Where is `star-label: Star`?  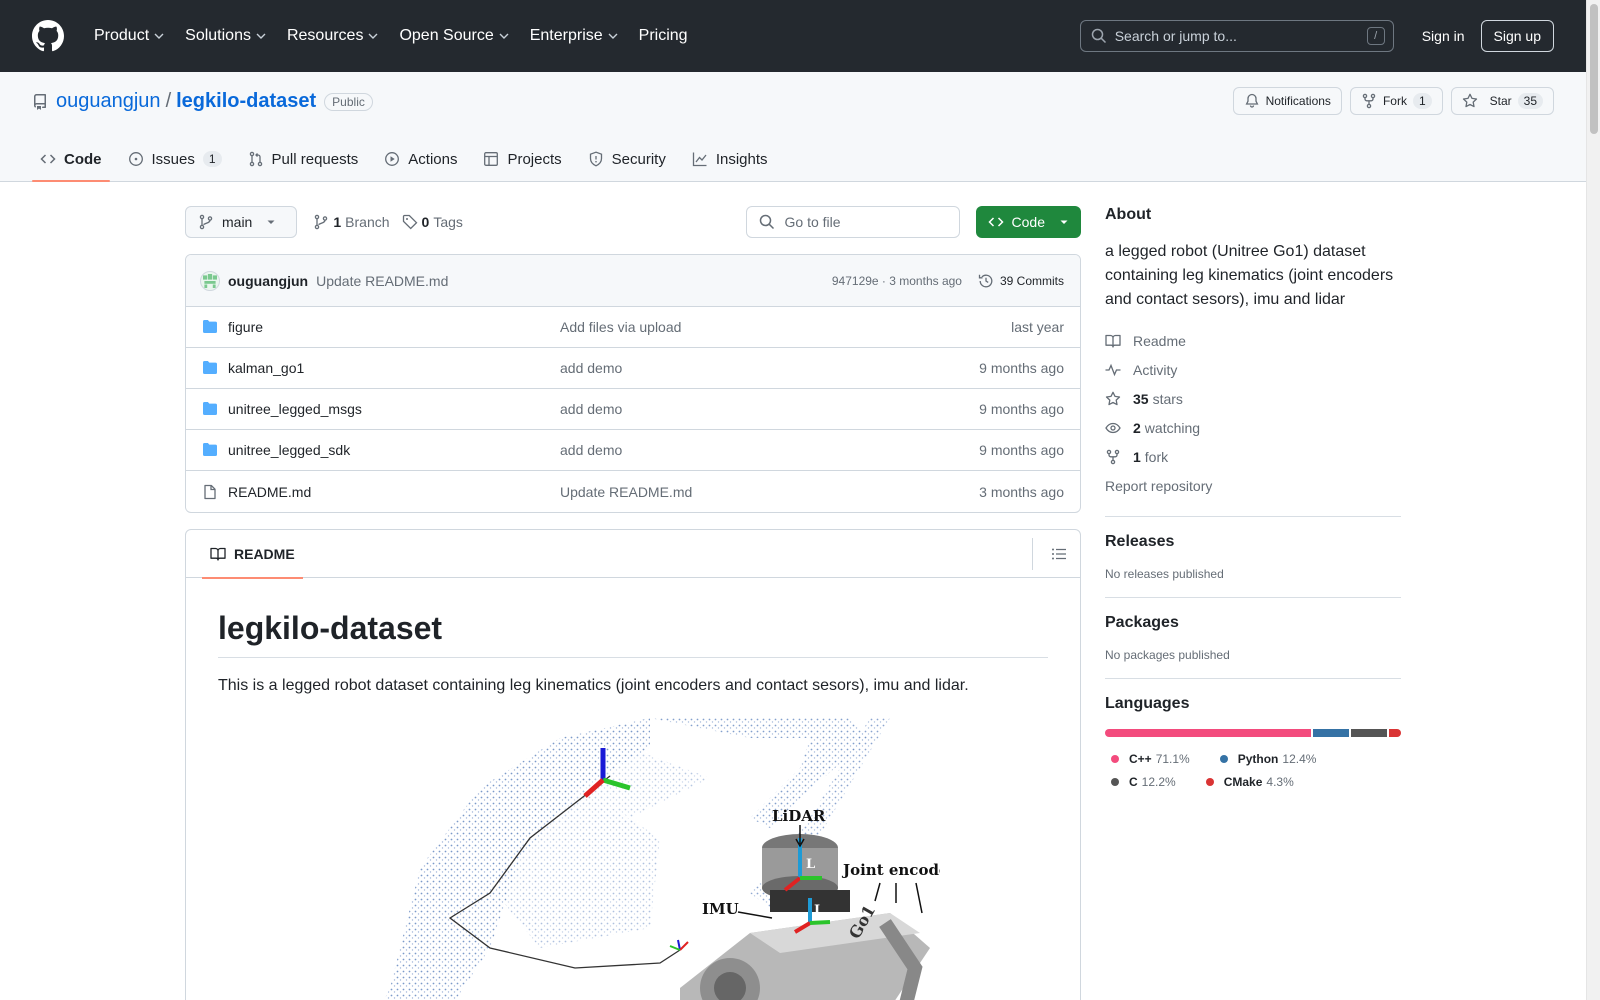
star-label: Star is located at coordinates (1500, 101).